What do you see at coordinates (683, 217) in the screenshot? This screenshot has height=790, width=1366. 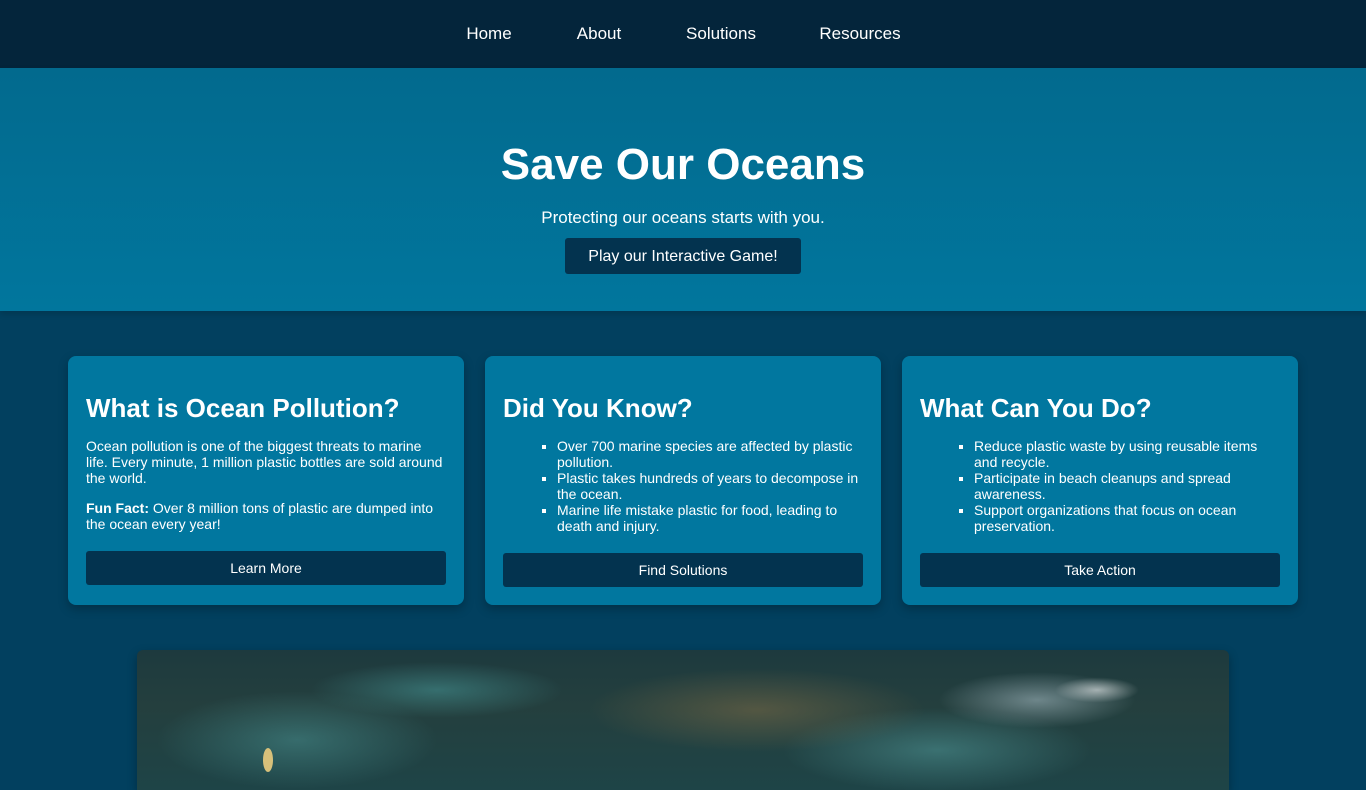 I see `hero-subtitle: Protecting our oceans starts with you.` at bounding box center [683, 217].